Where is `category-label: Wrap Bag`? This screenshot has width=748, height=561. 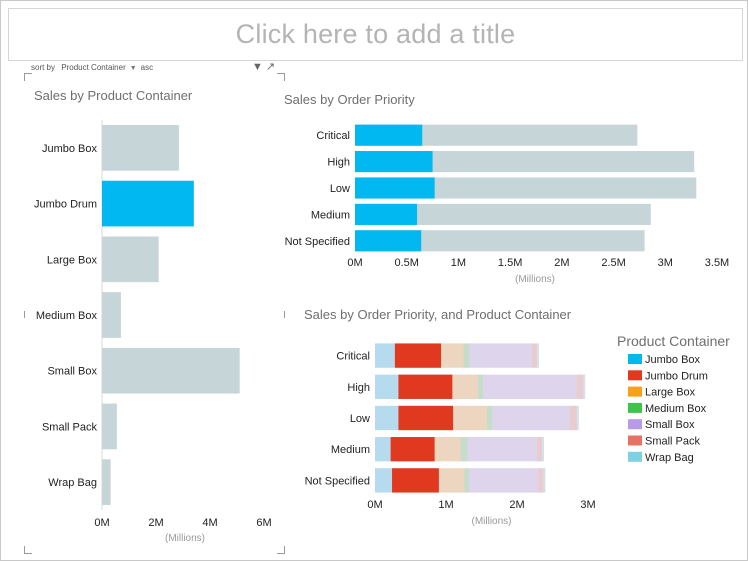
category-label: Wrap Bag is located at coordinates (72, 483).